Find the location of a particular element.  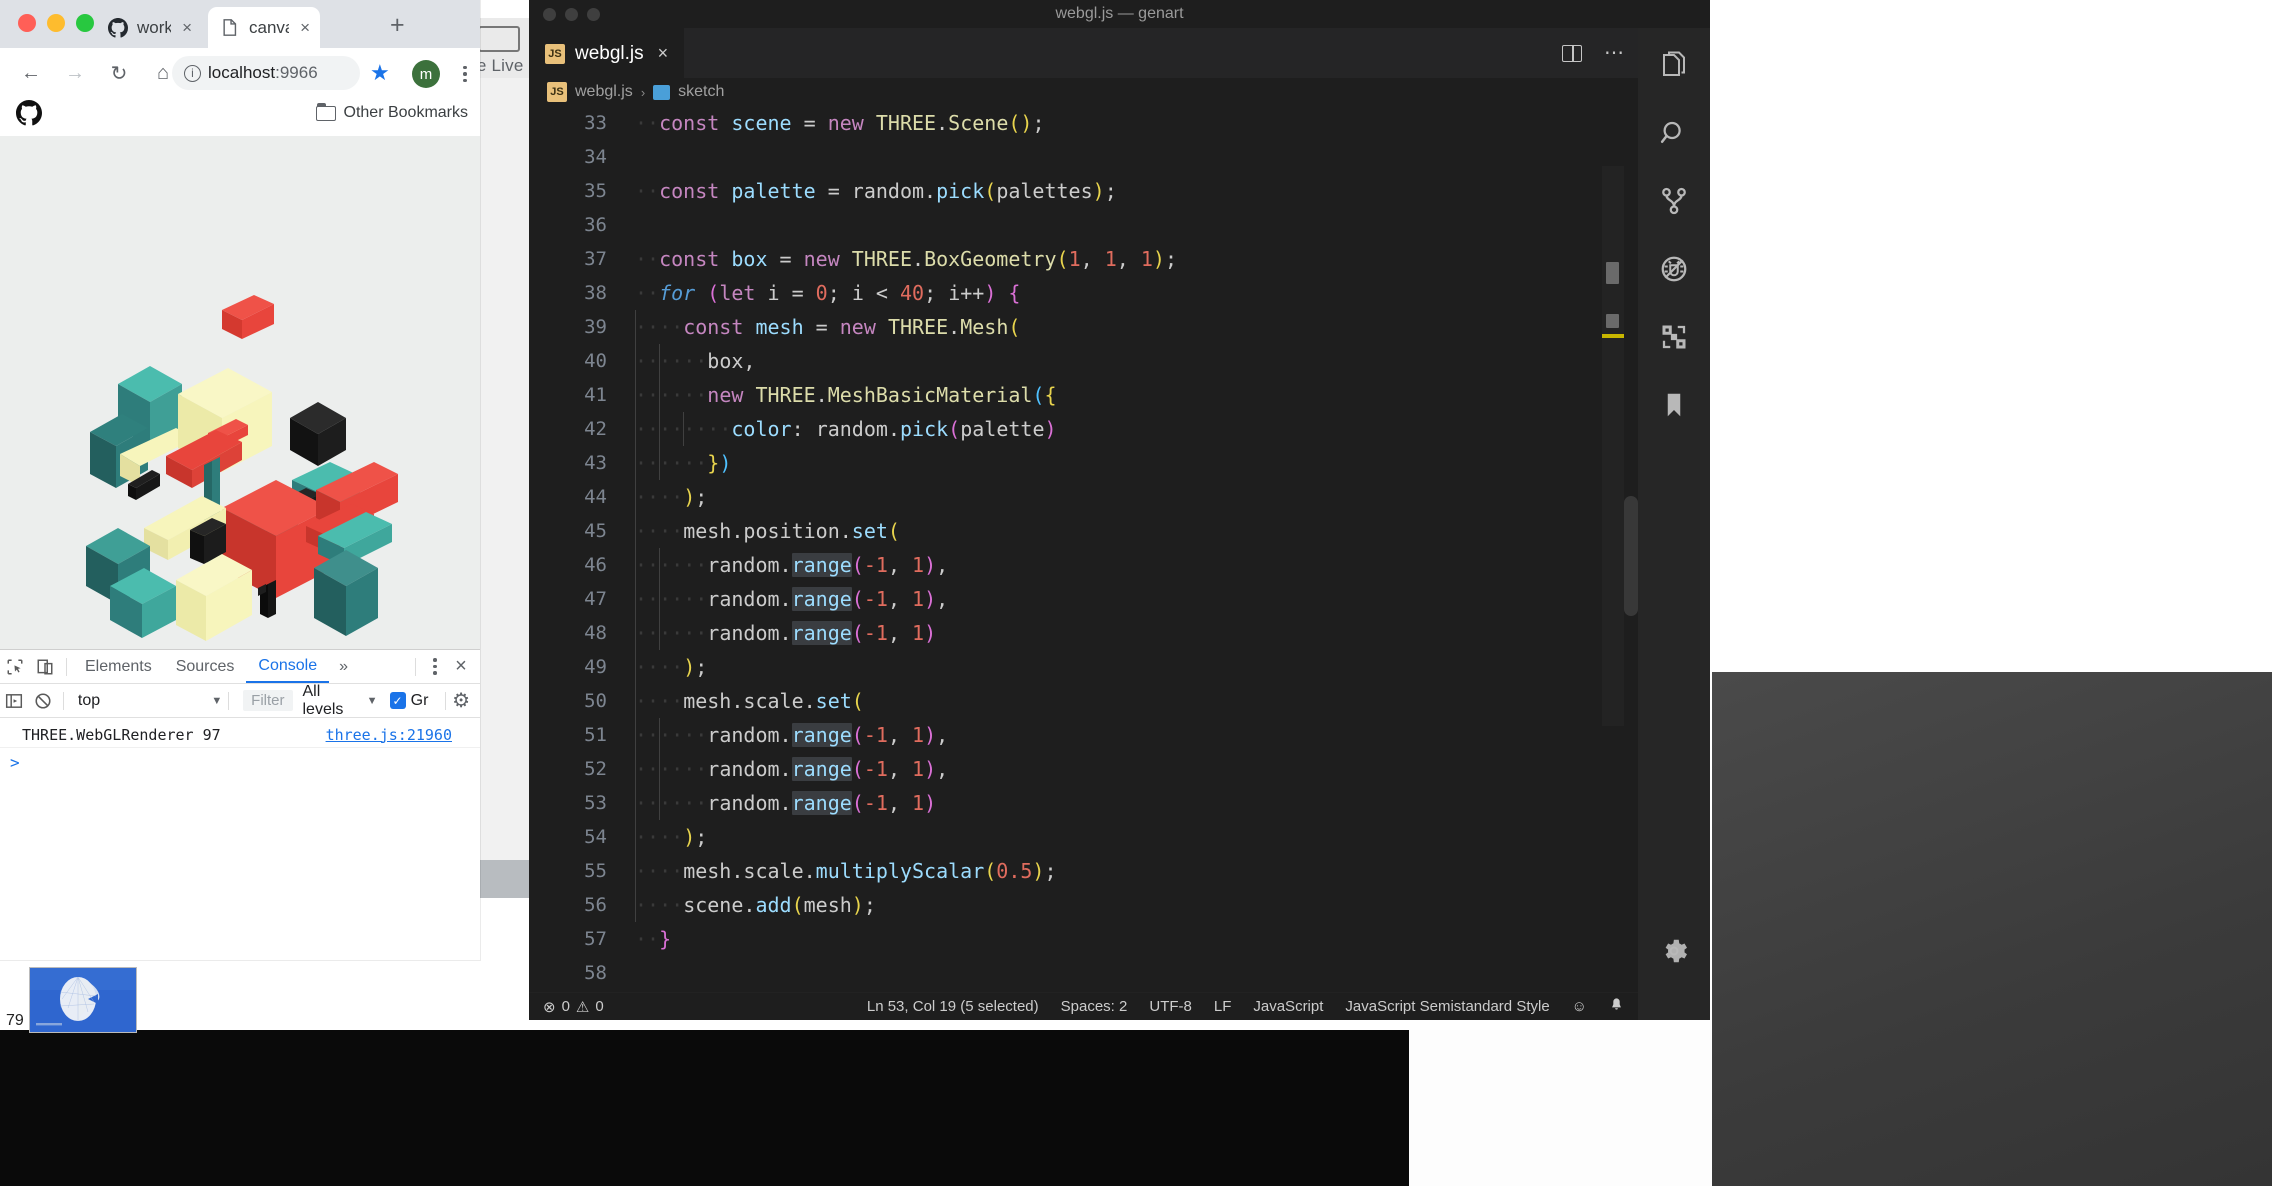

log-level-select: All levels ▼ is located at coordinates (340, 701).